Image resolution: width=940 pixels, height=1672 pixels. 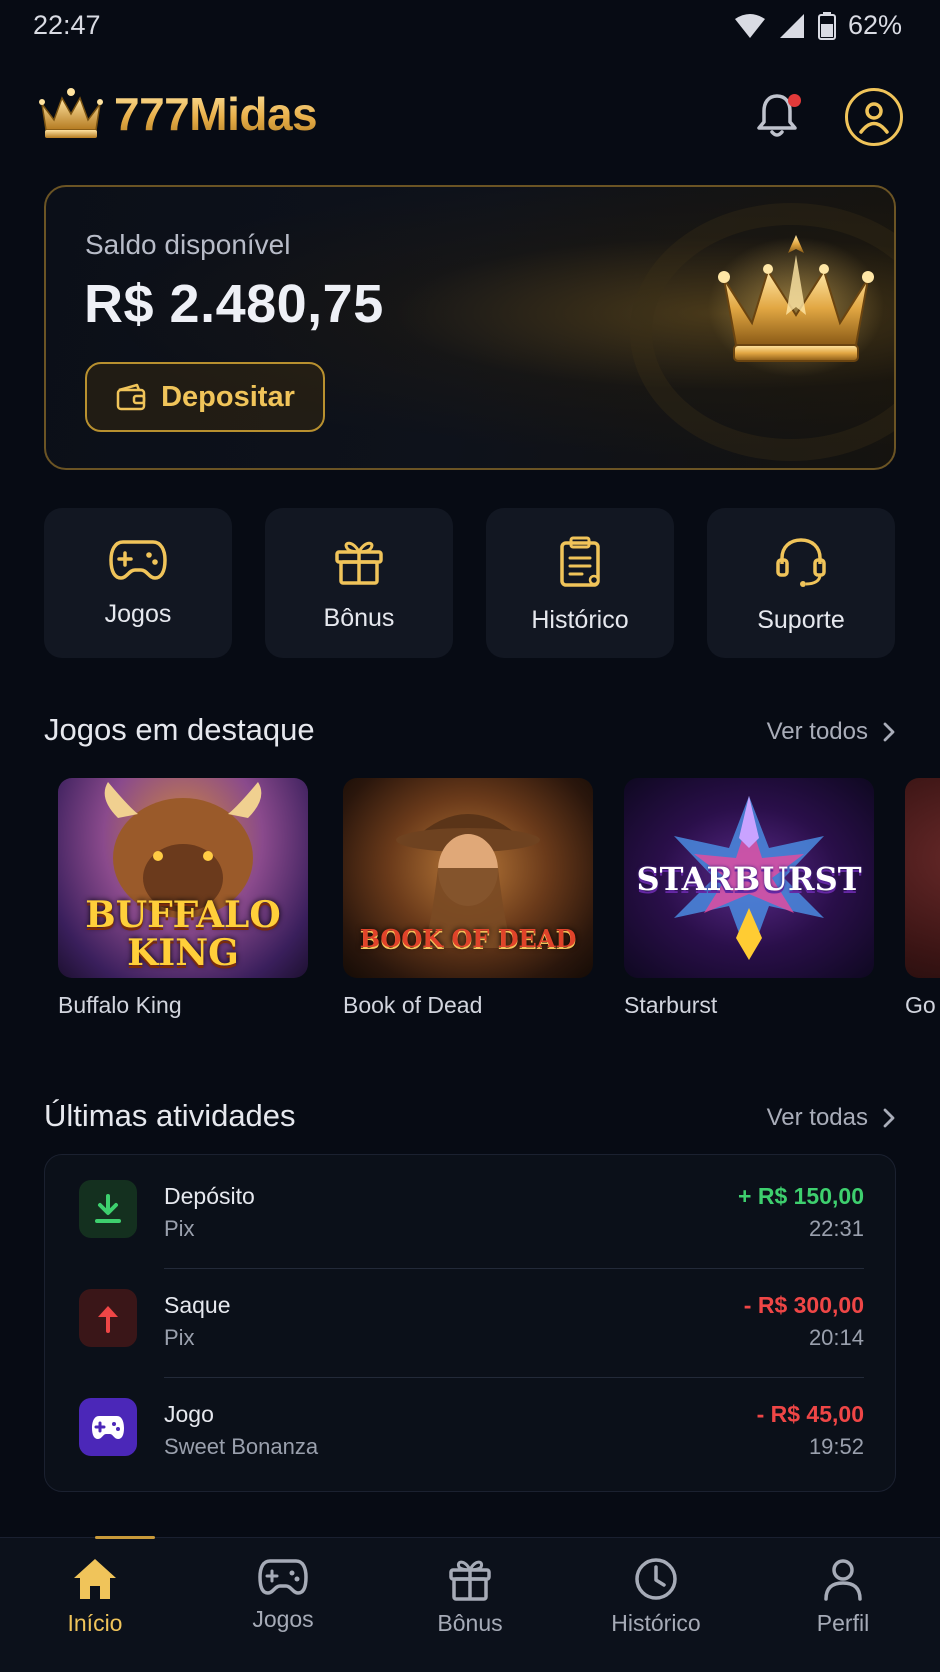 I want to click on game-thumbnail: STARBURST, so click(x=749, y=878).